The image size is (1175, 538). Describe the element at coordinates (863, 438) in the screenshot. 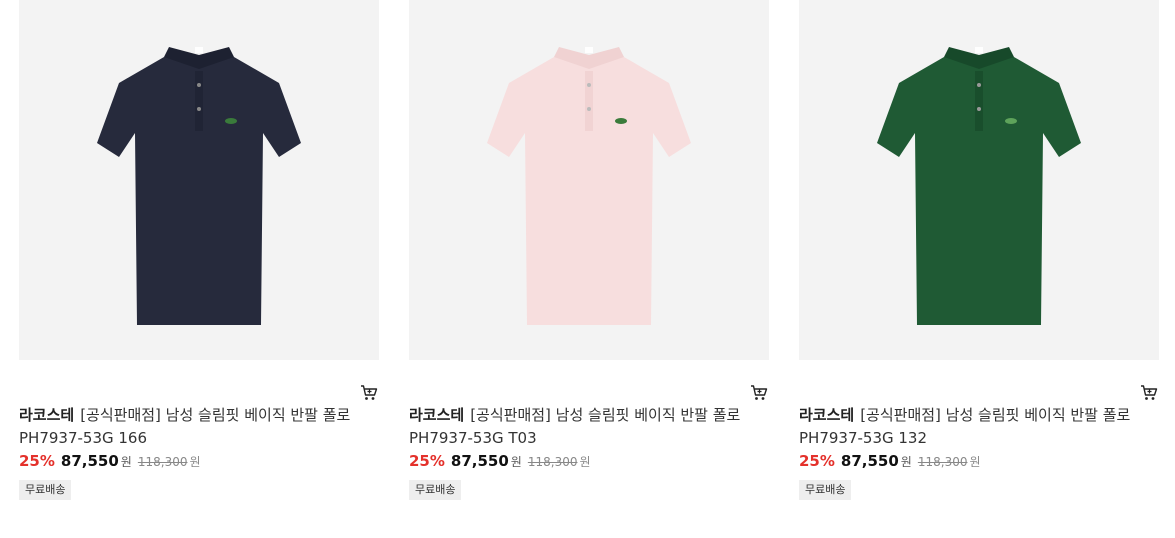

I see `product-code: PH7937-53G 132` at that location.